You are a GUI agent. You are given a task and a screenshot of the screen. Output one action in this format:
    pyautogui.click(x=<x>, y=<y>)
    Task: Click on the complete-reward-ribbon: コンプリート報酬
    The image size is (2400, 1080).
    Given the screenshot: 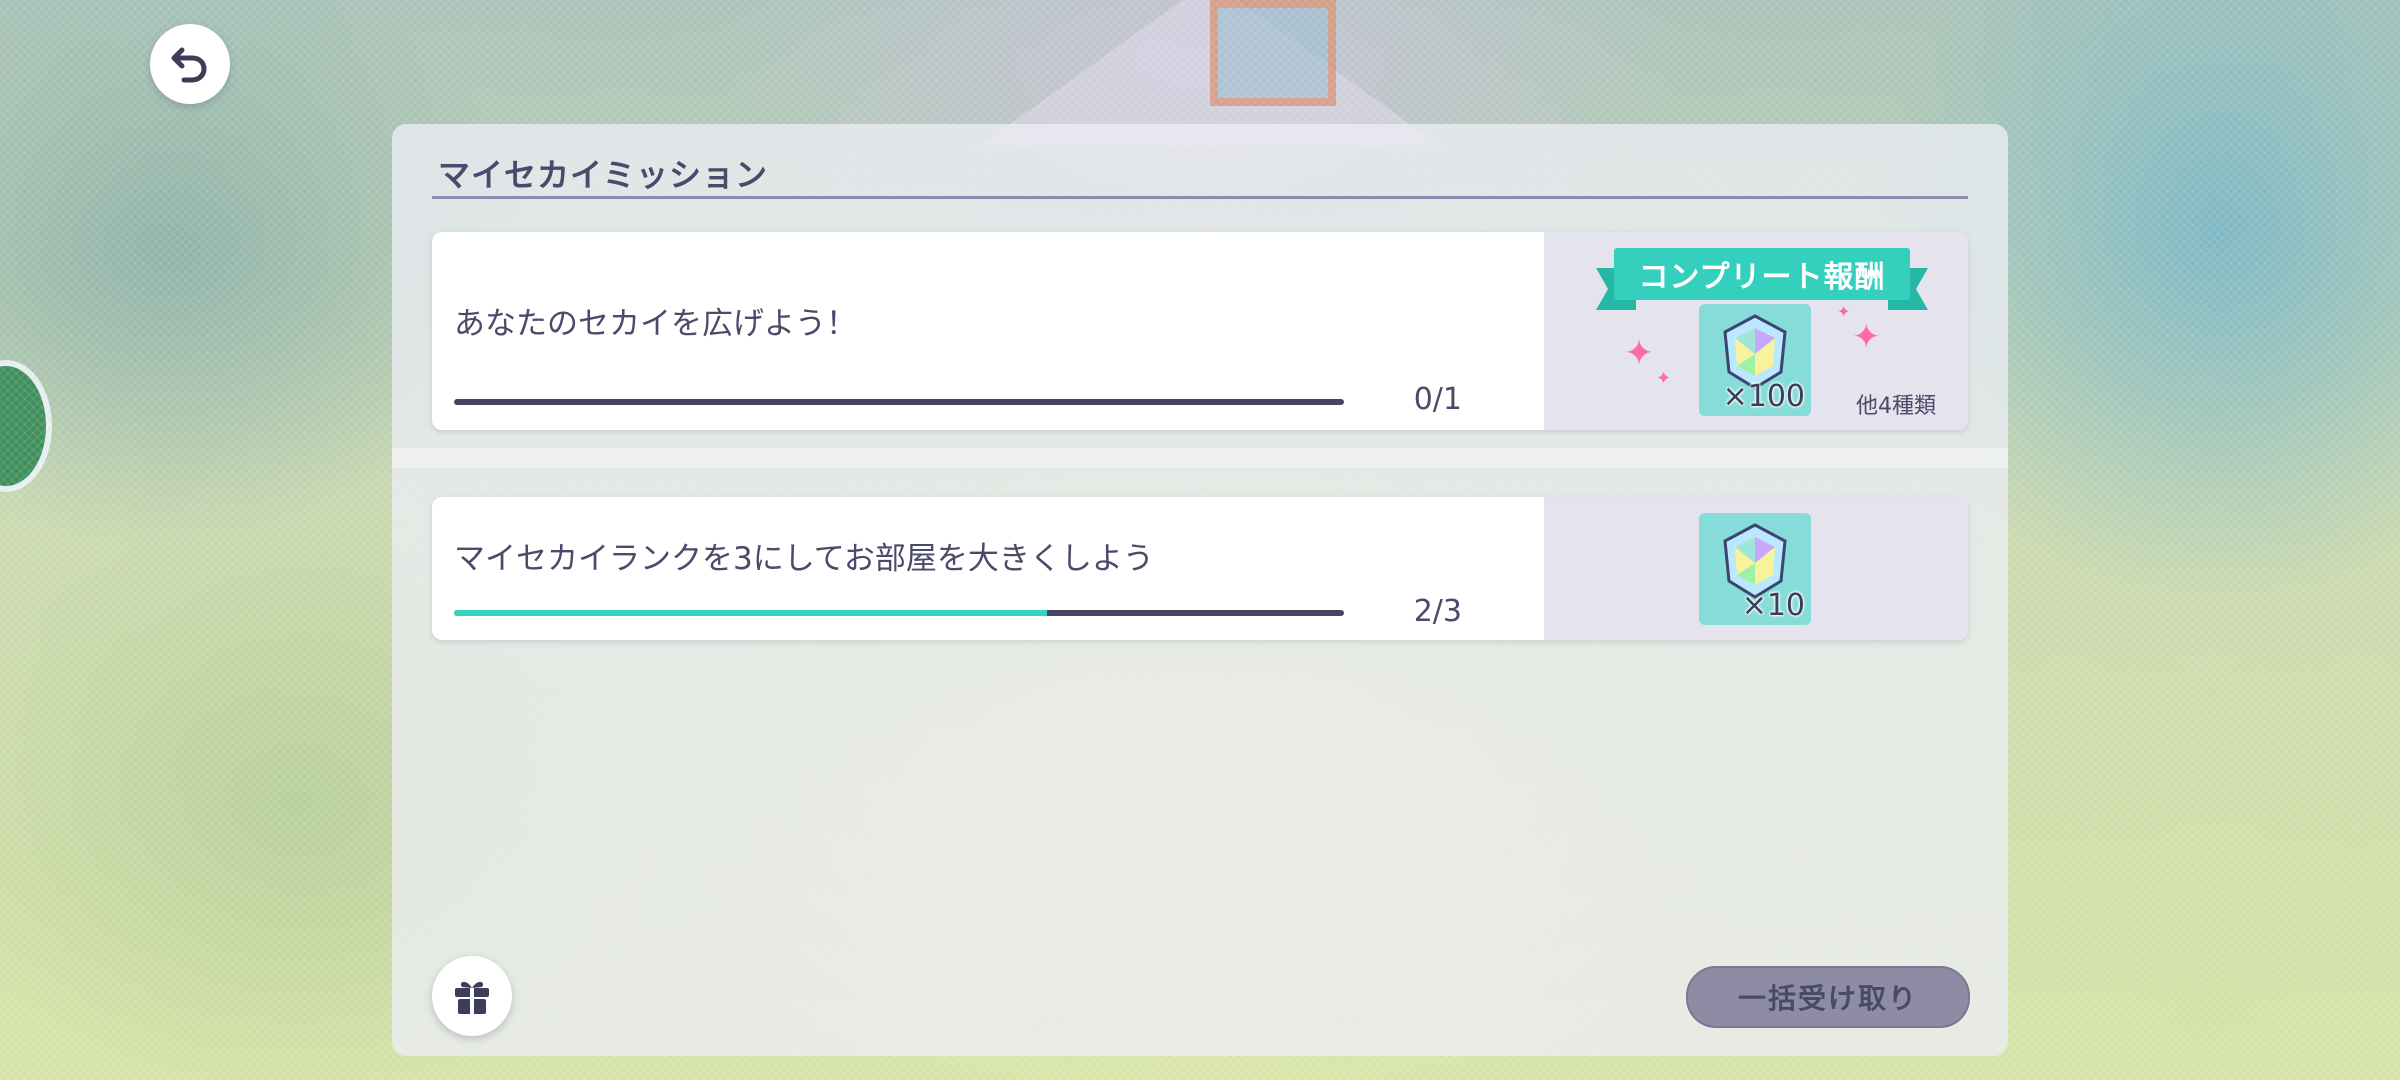 What is the action you would take?
    pyautogui.click(x=1762, y=279)
    